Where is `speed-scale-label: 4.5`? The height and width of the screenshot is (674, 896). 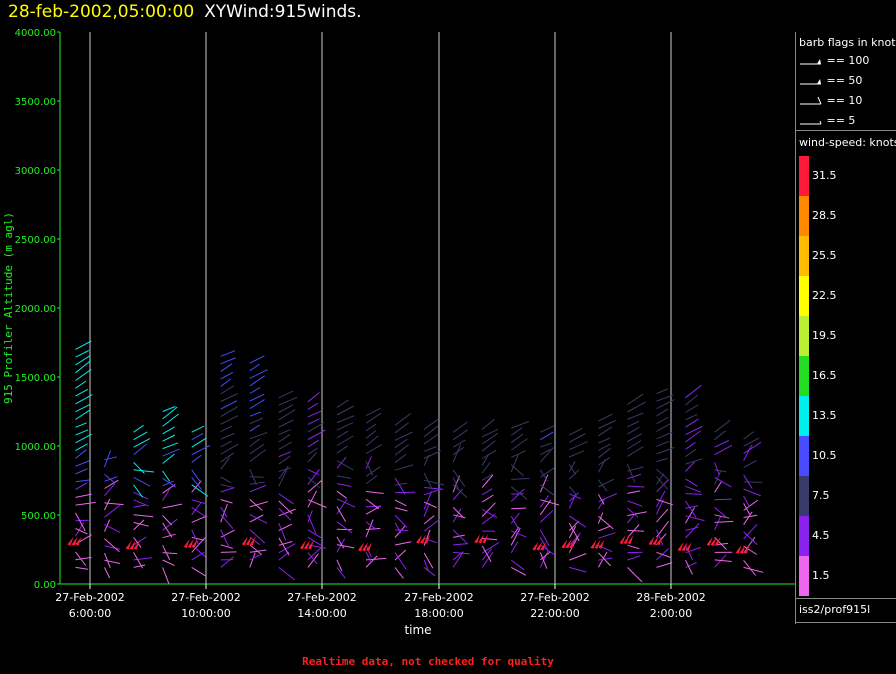 speed-scale-label: 4.5 is located at coordinates (821, 535).